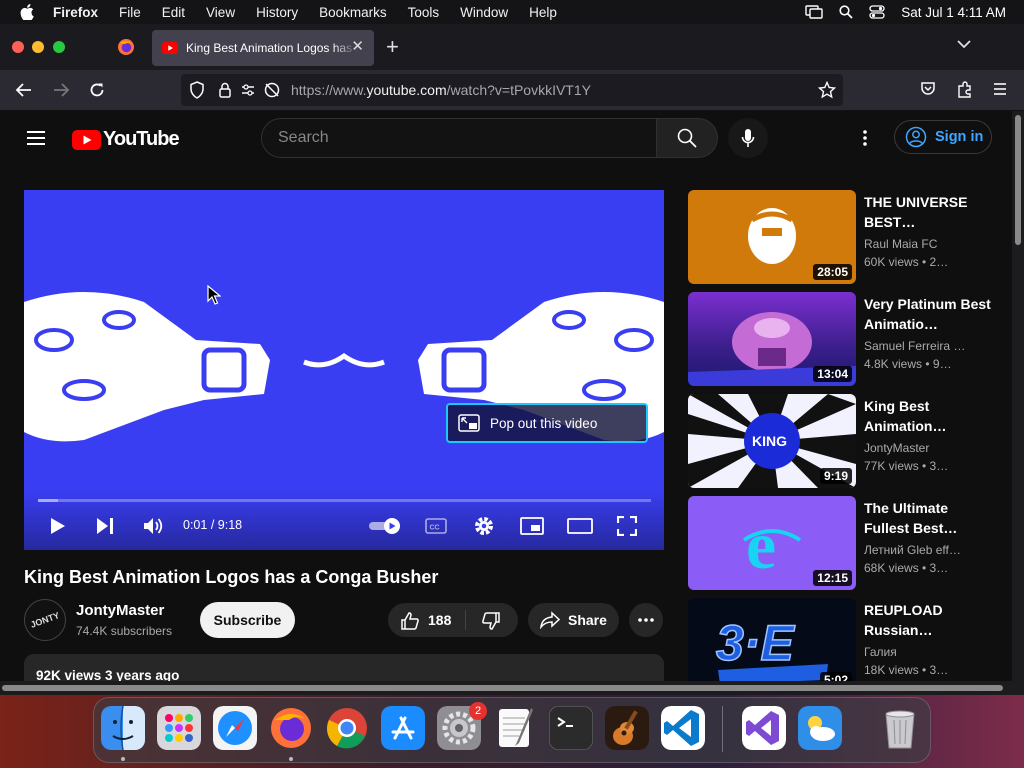  Describe the element at coordinates (502, 688) in the screenshot. I see `horizontal-scroll-thumb` at that location.